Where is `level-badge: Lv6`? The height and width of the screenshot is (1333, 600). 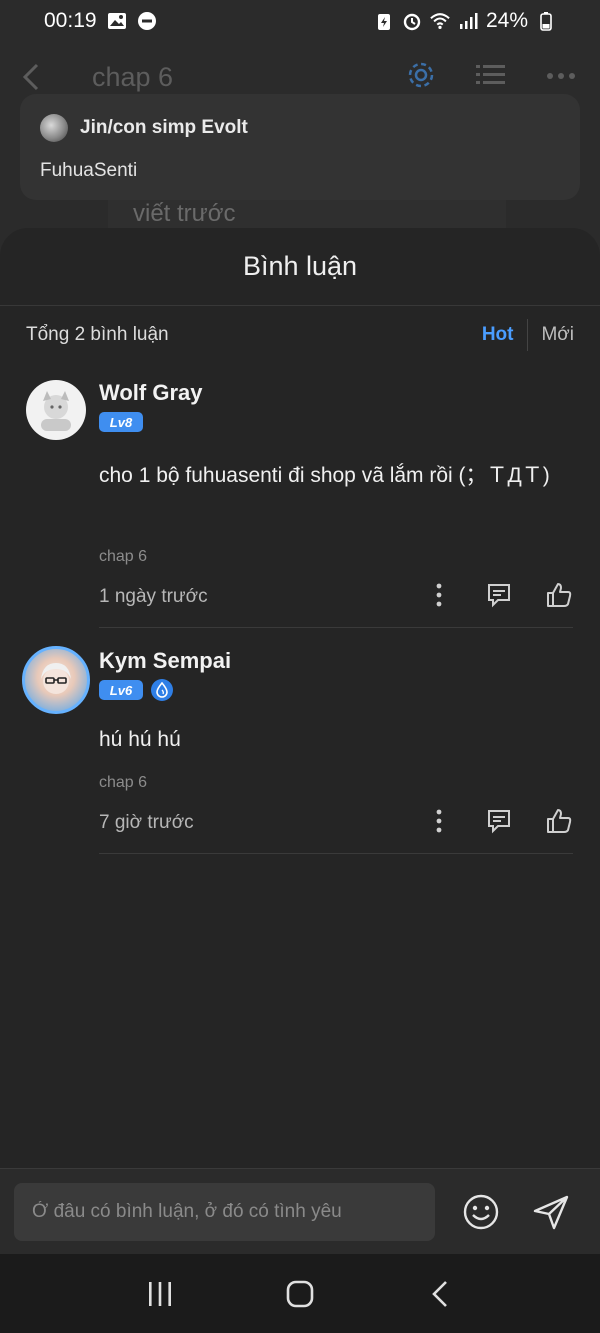 level-badge: Lv6 is located at coordinates (121, 690).